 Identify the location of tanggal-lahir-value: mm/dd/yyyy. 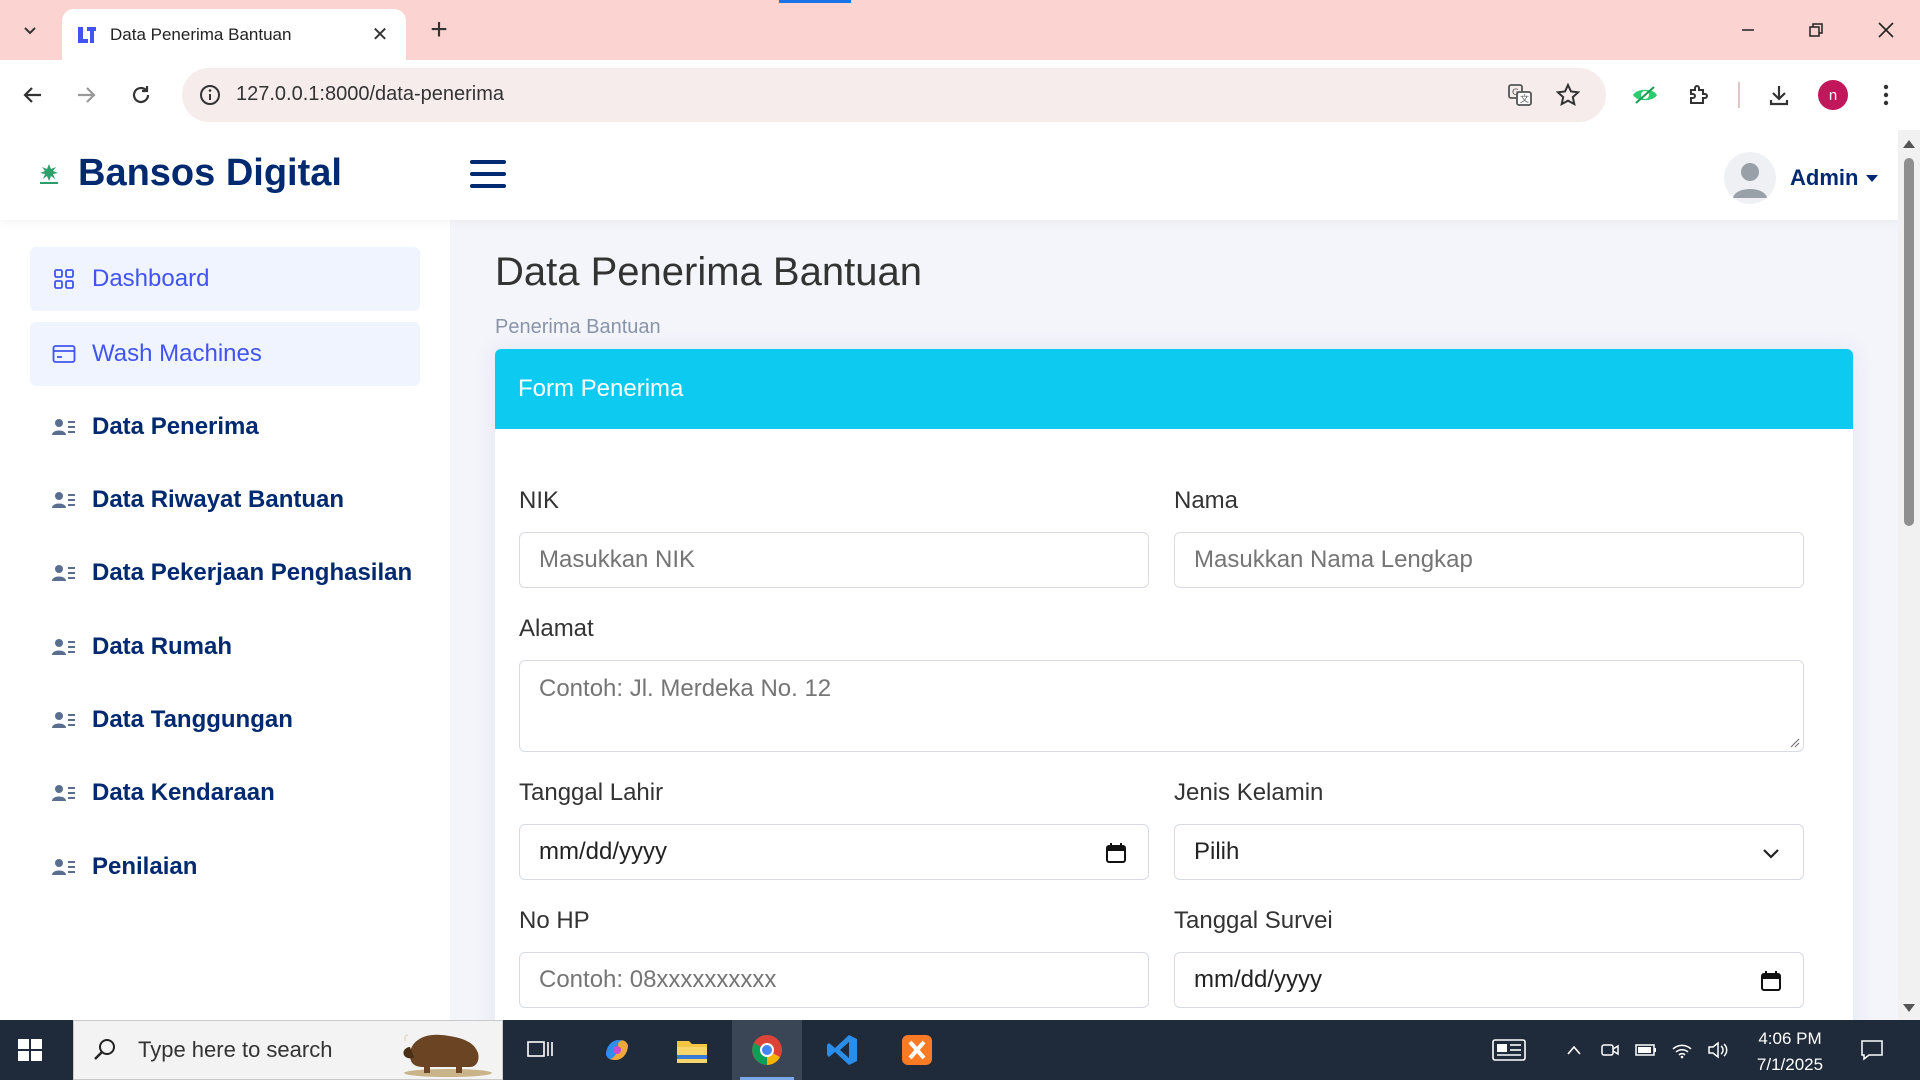
(603, 851).